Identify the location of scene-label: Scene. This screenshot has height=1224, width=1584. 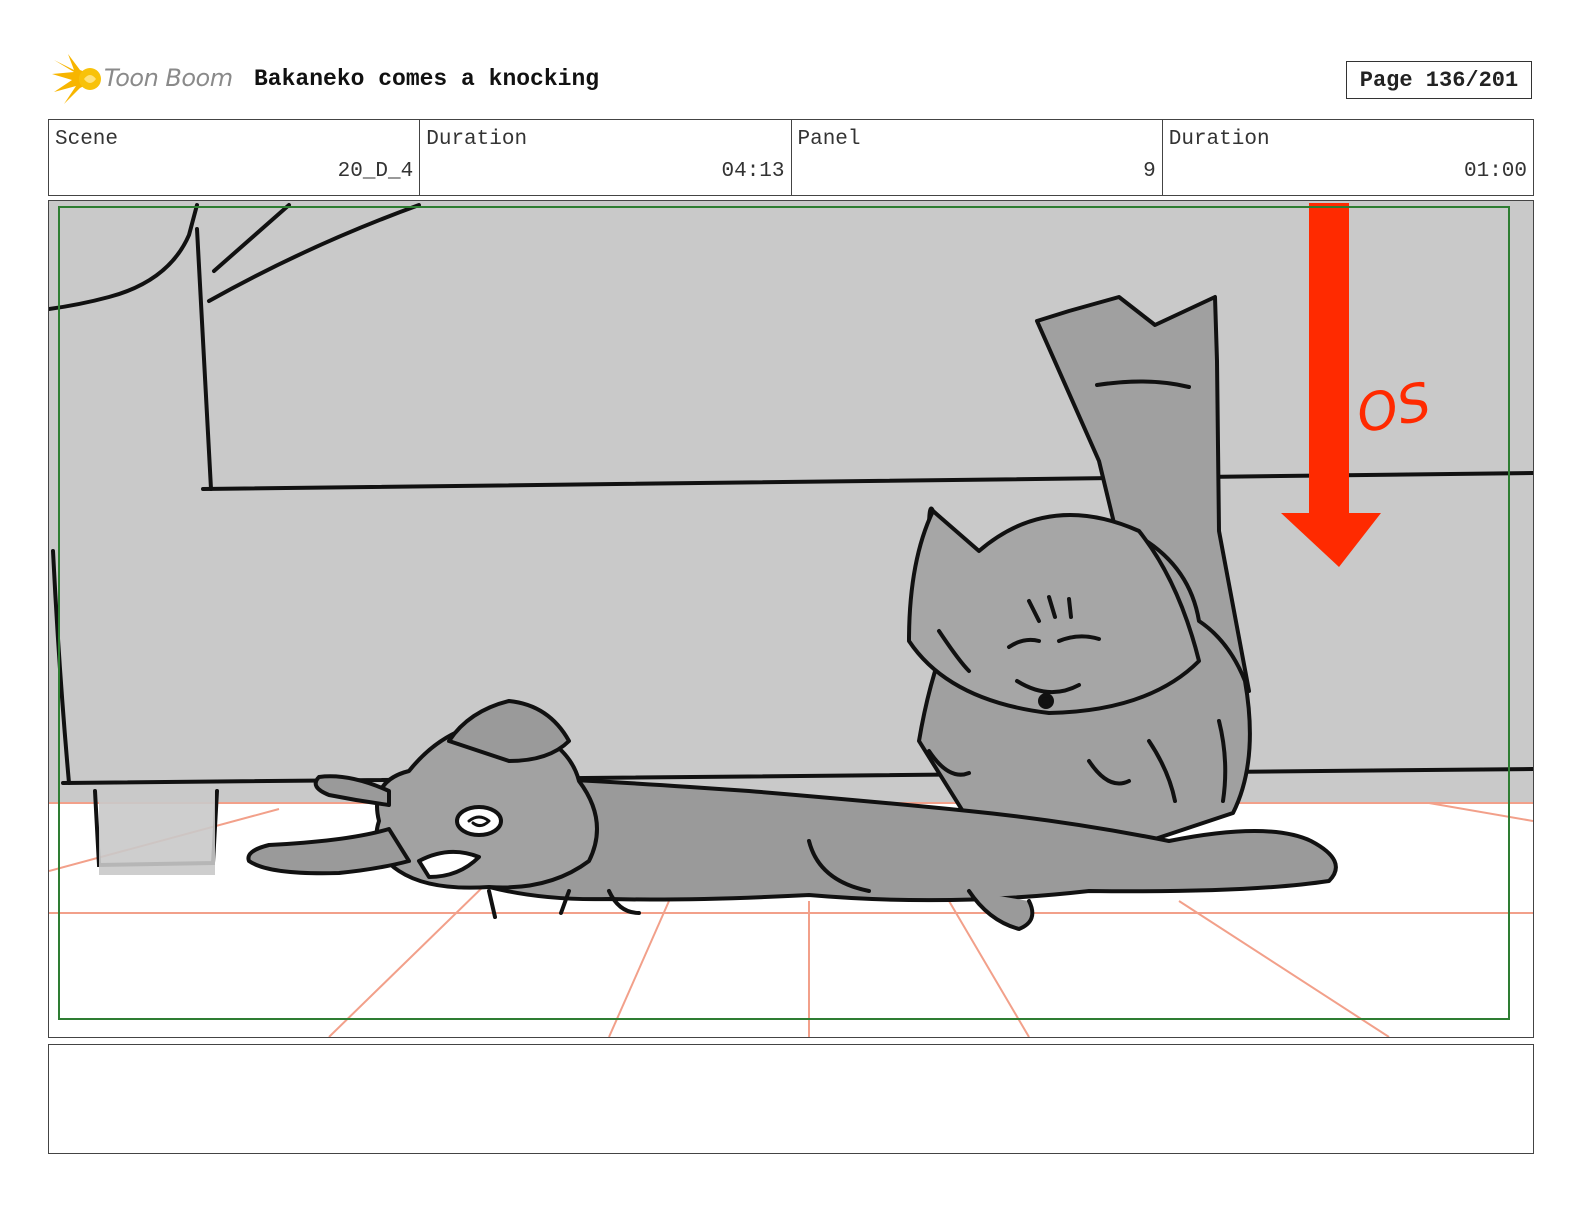
(87, 139).